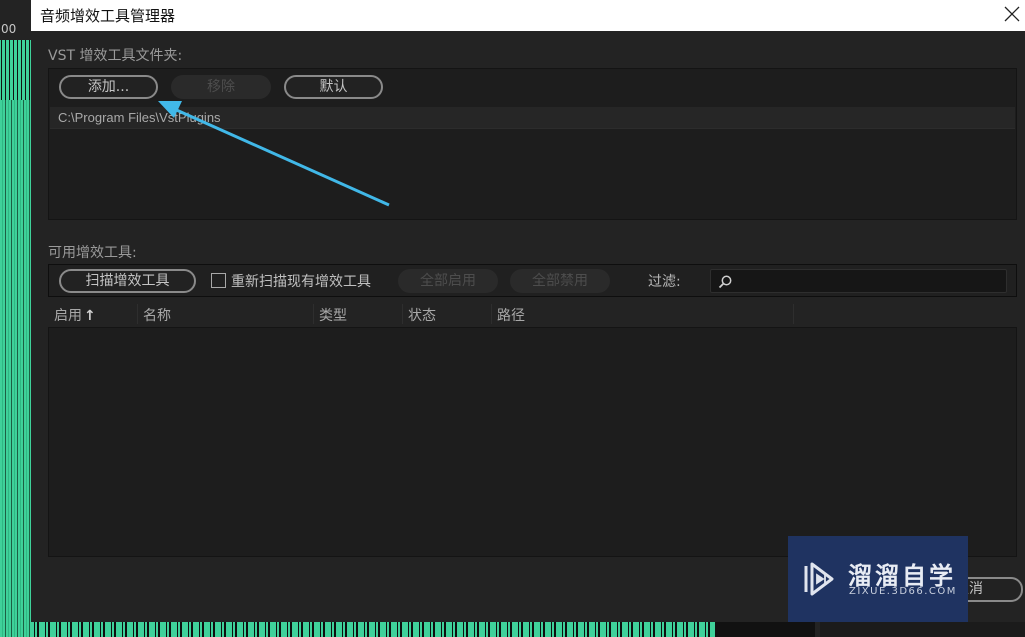 Image resolution: width=1025 pixels, height=637 pixels. I want to click on scan-plugins-button: 扫描增效工具, so click(127, 281).